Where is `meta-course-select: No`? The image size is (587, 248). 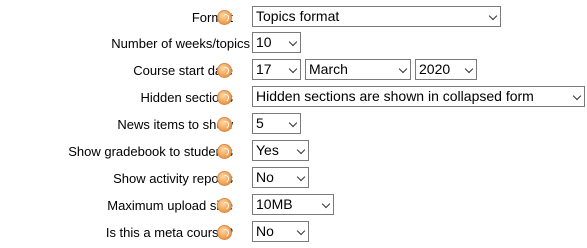 meta-course-select: No is located at coordinates (280, 231).